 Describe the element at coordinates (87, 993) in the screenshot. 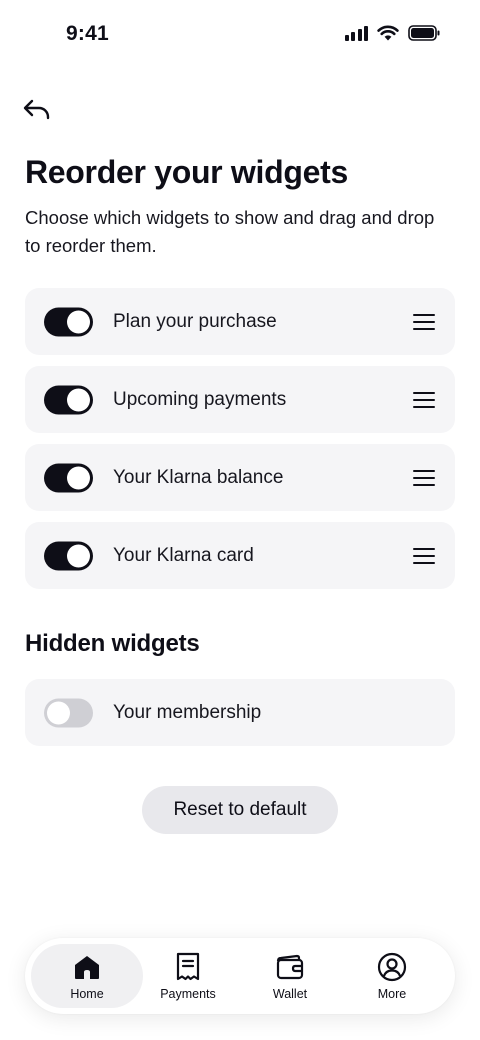

I see `nav-label: Home` at that location.